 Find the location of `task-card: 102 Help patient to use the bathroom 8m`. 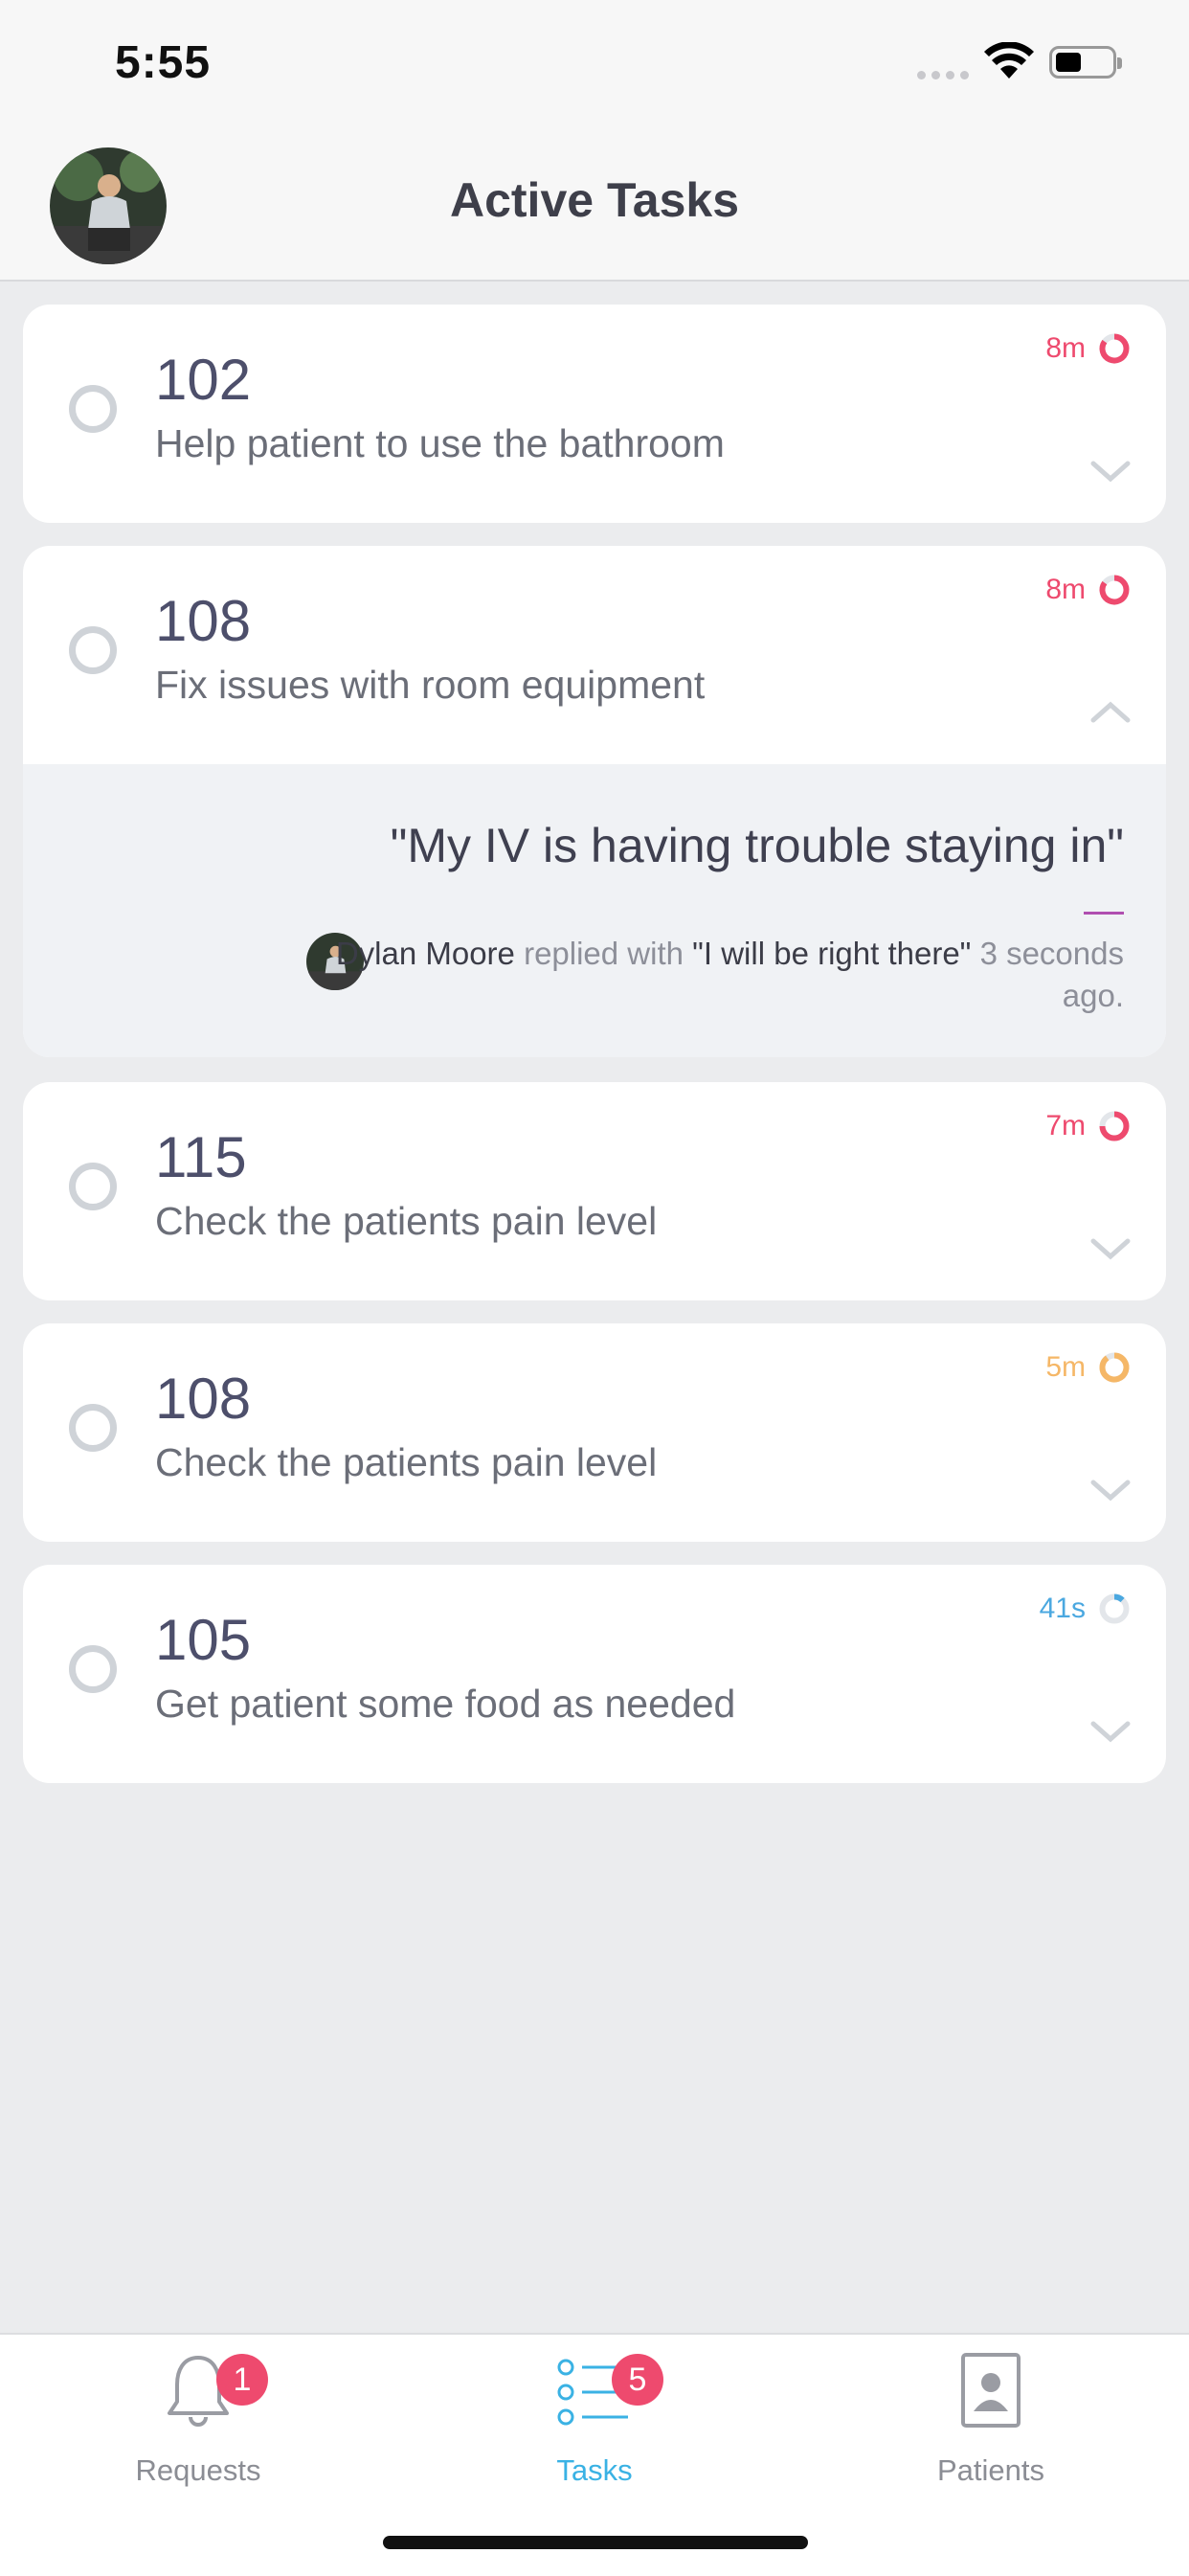

task-card: 102 Help patient to use the bathroom 8m is located at coordinates (594, 414).